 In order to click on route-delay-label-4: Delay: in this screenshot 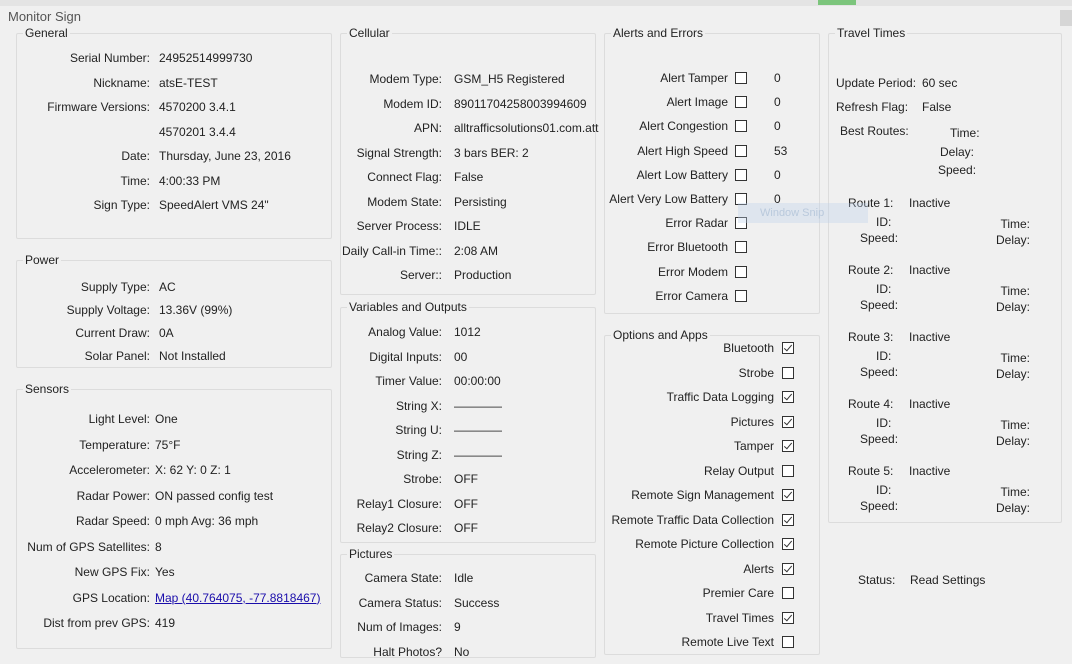, I will do `click(1012, 508)`.